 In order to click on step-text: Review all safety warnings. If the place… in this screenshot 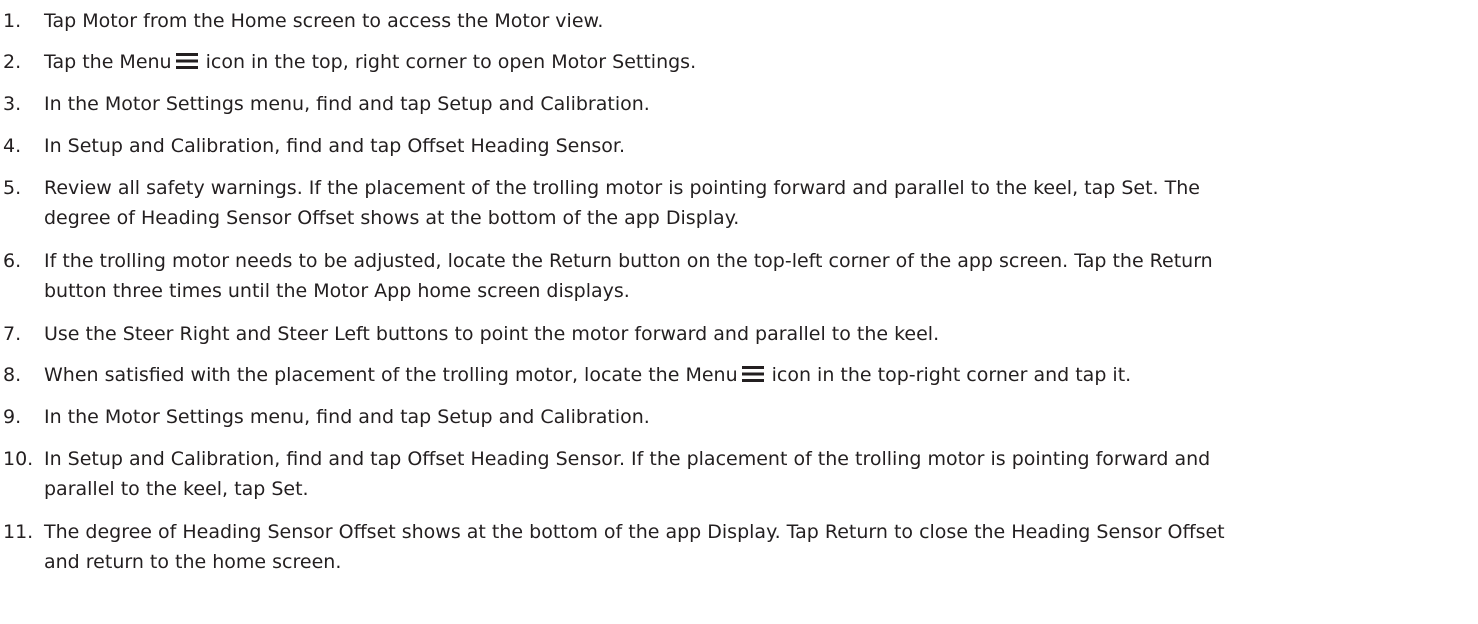, I will do `click(756, 203)`.